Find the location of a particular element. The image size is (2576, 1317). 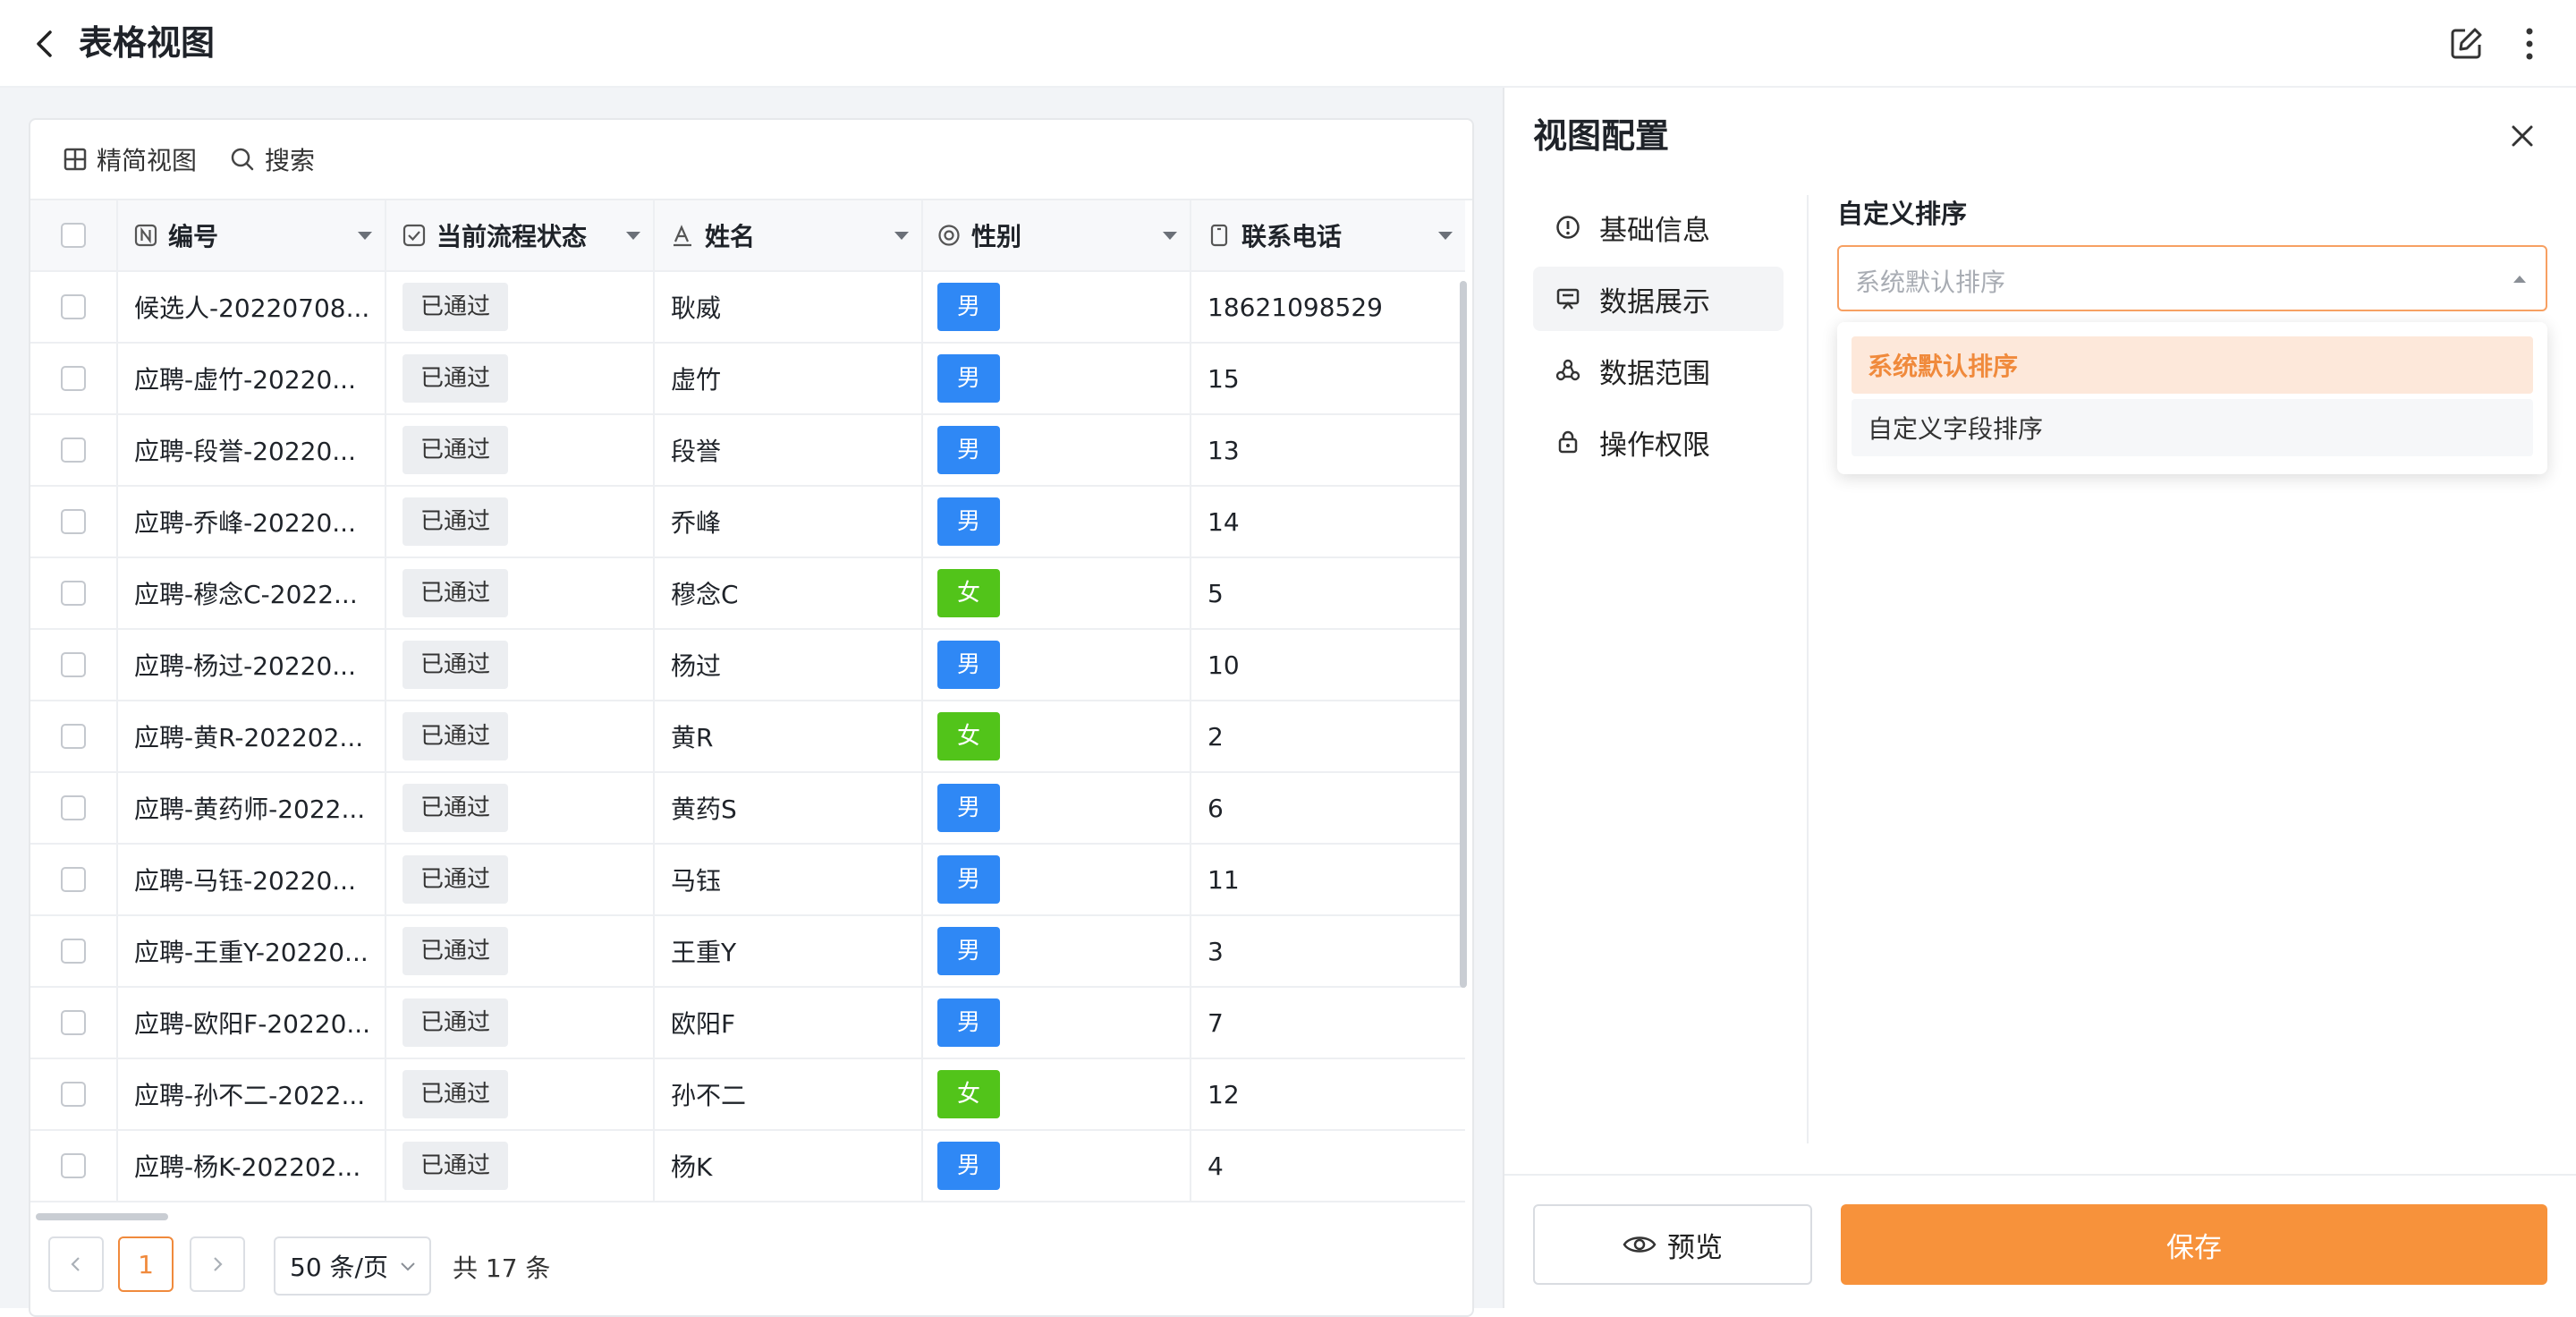

close-icon is located at coordinates (2522, 136).